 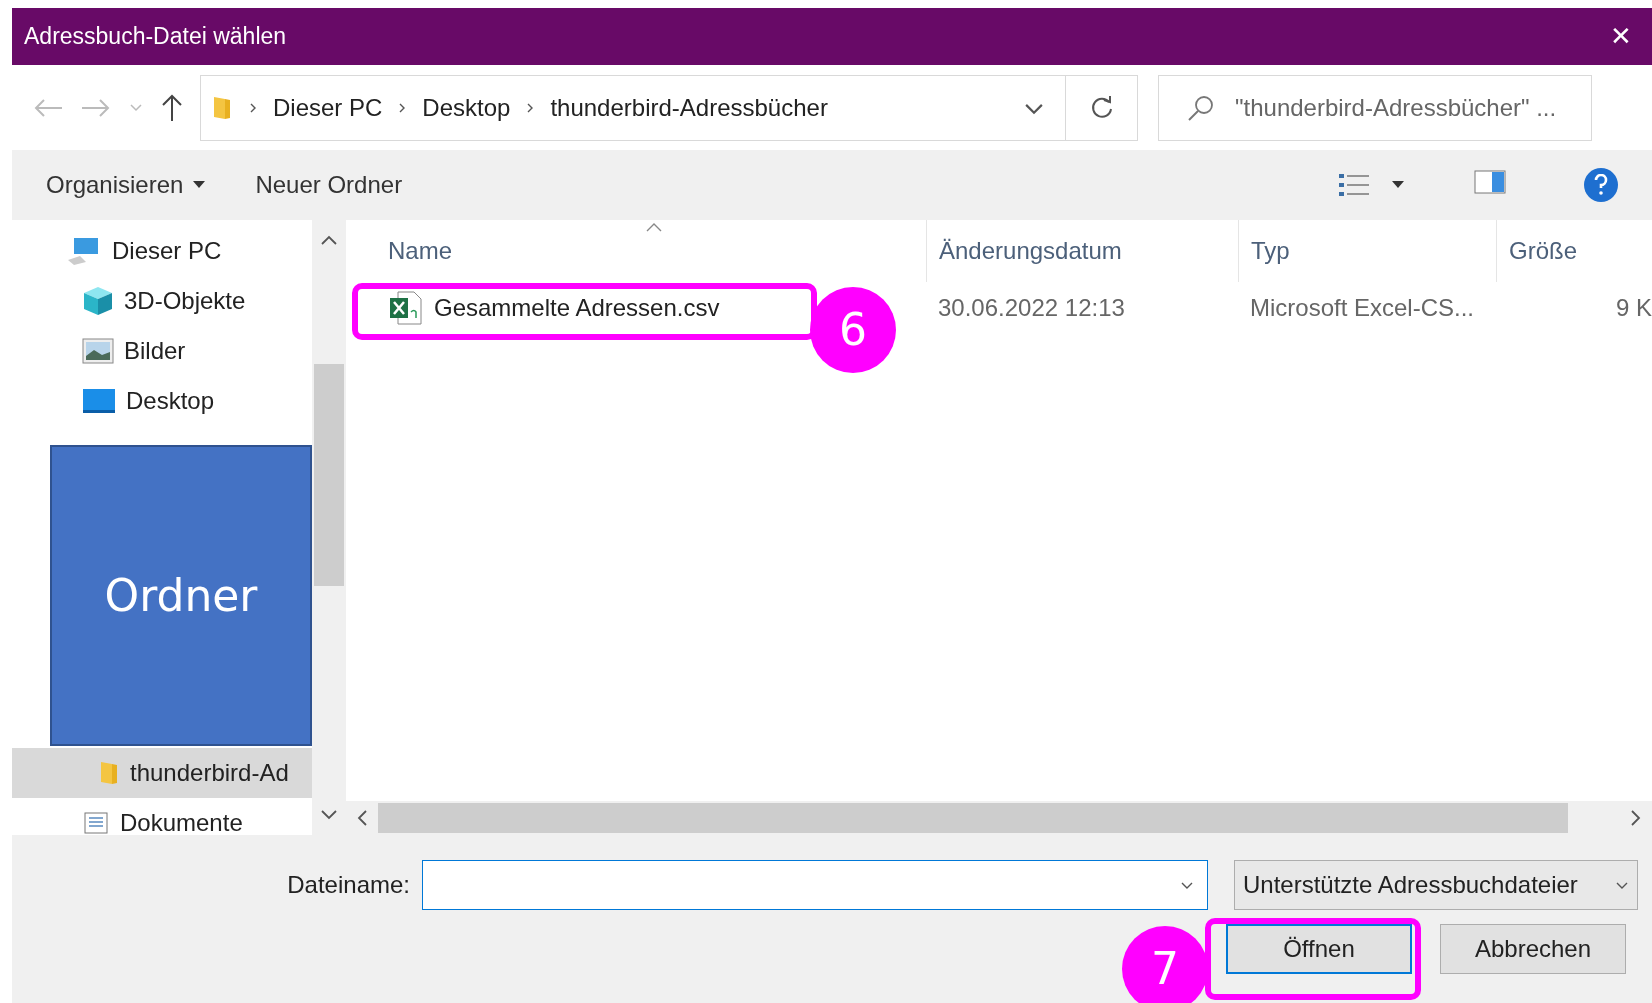 What do you see at coordinates (1082, 251) in the screenshot?
I see `column-header: Änderungsdatum` at bounding box center [1082, 251].